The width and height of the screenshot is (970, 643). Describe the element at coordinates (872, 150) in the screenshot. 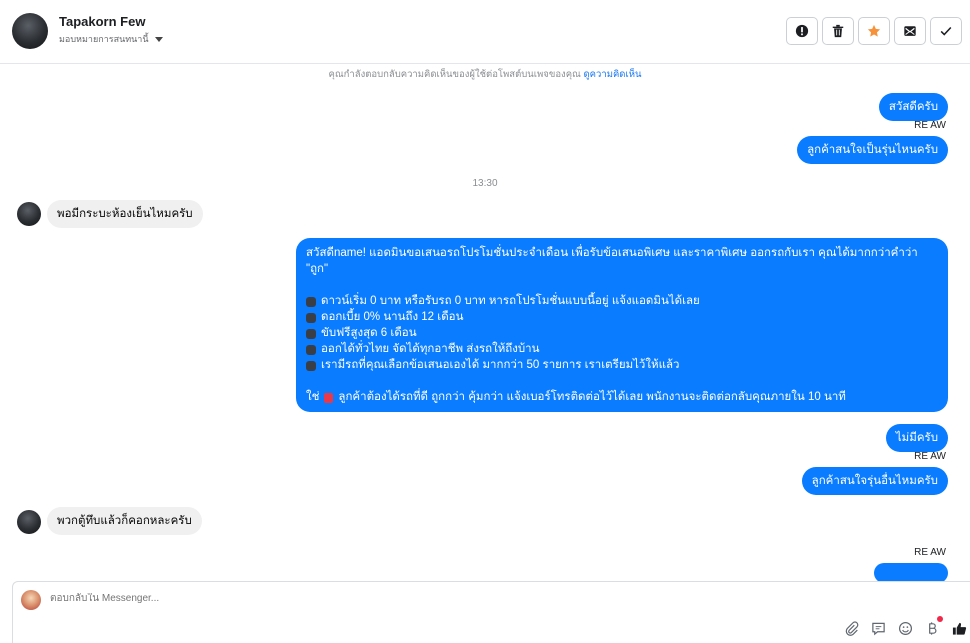

I see `outgoing-message: ลูกค้าสนใจเป็นรุ่นไหนครับ` at that location.